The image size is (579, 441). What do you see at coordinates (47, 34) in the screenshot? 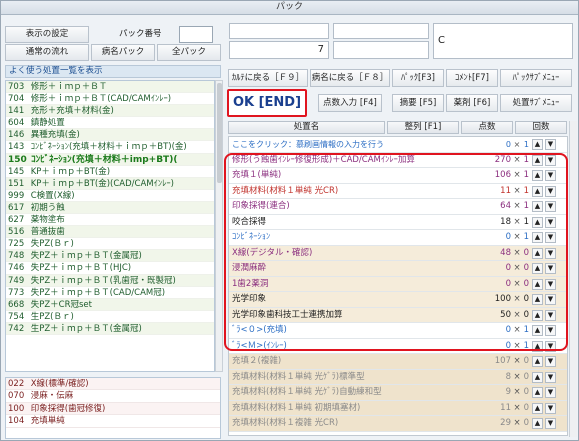
I see `display-settings-button: 表示の設定` at bounding box center [47, 34].